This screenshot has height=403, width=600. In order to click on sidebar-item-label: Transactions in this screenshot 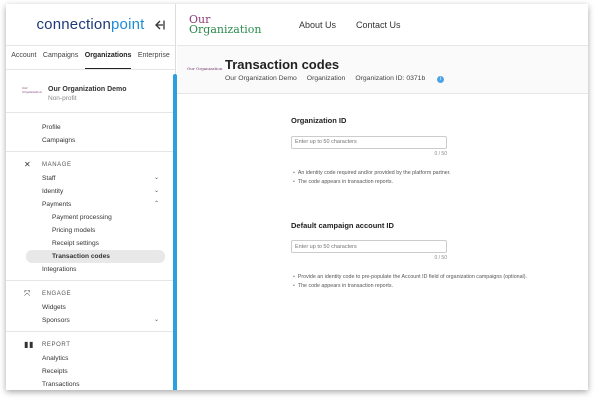, I will do `click(61, 384)`.